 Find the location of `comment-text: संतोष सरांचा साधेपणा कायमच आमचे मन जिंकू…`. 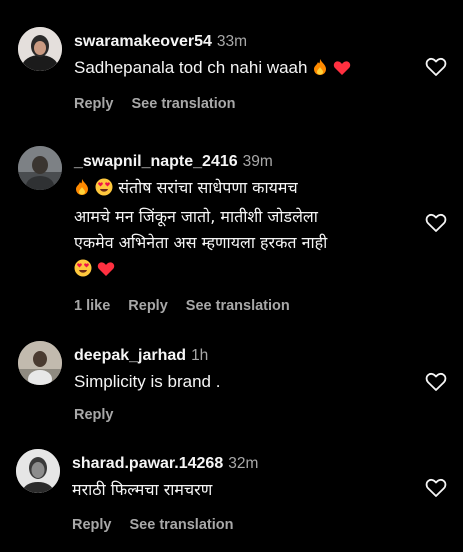

comment-text: संतोष सरांचा साधेपणा कायमच आमचे मन जिंकू… is located at coordinates (238, 230).